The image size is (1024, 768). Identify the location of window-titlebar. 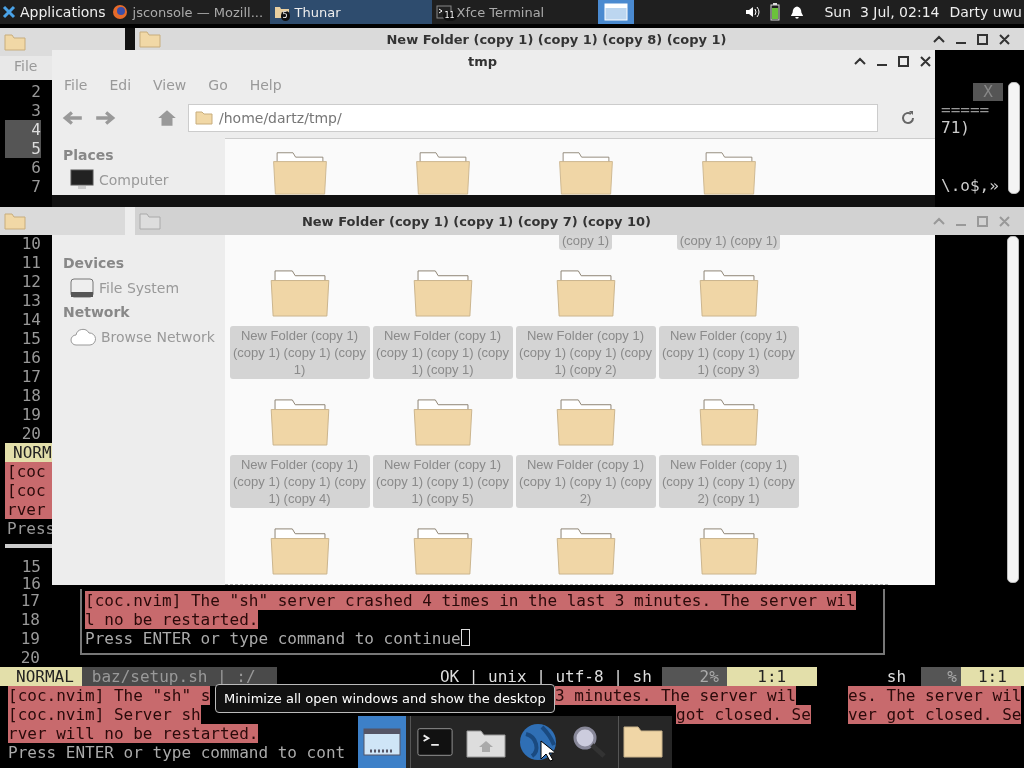
(62, 221).